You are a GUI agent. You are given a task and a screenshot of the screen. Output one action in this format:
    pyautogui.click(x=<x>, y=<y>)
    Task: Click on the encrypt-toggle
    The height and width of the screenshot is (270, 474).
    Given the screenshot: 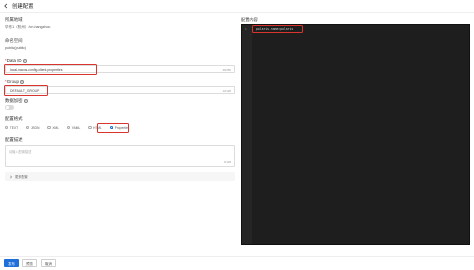 What is the action you would take?
    pyautogui.click(x=9, y=107)
    